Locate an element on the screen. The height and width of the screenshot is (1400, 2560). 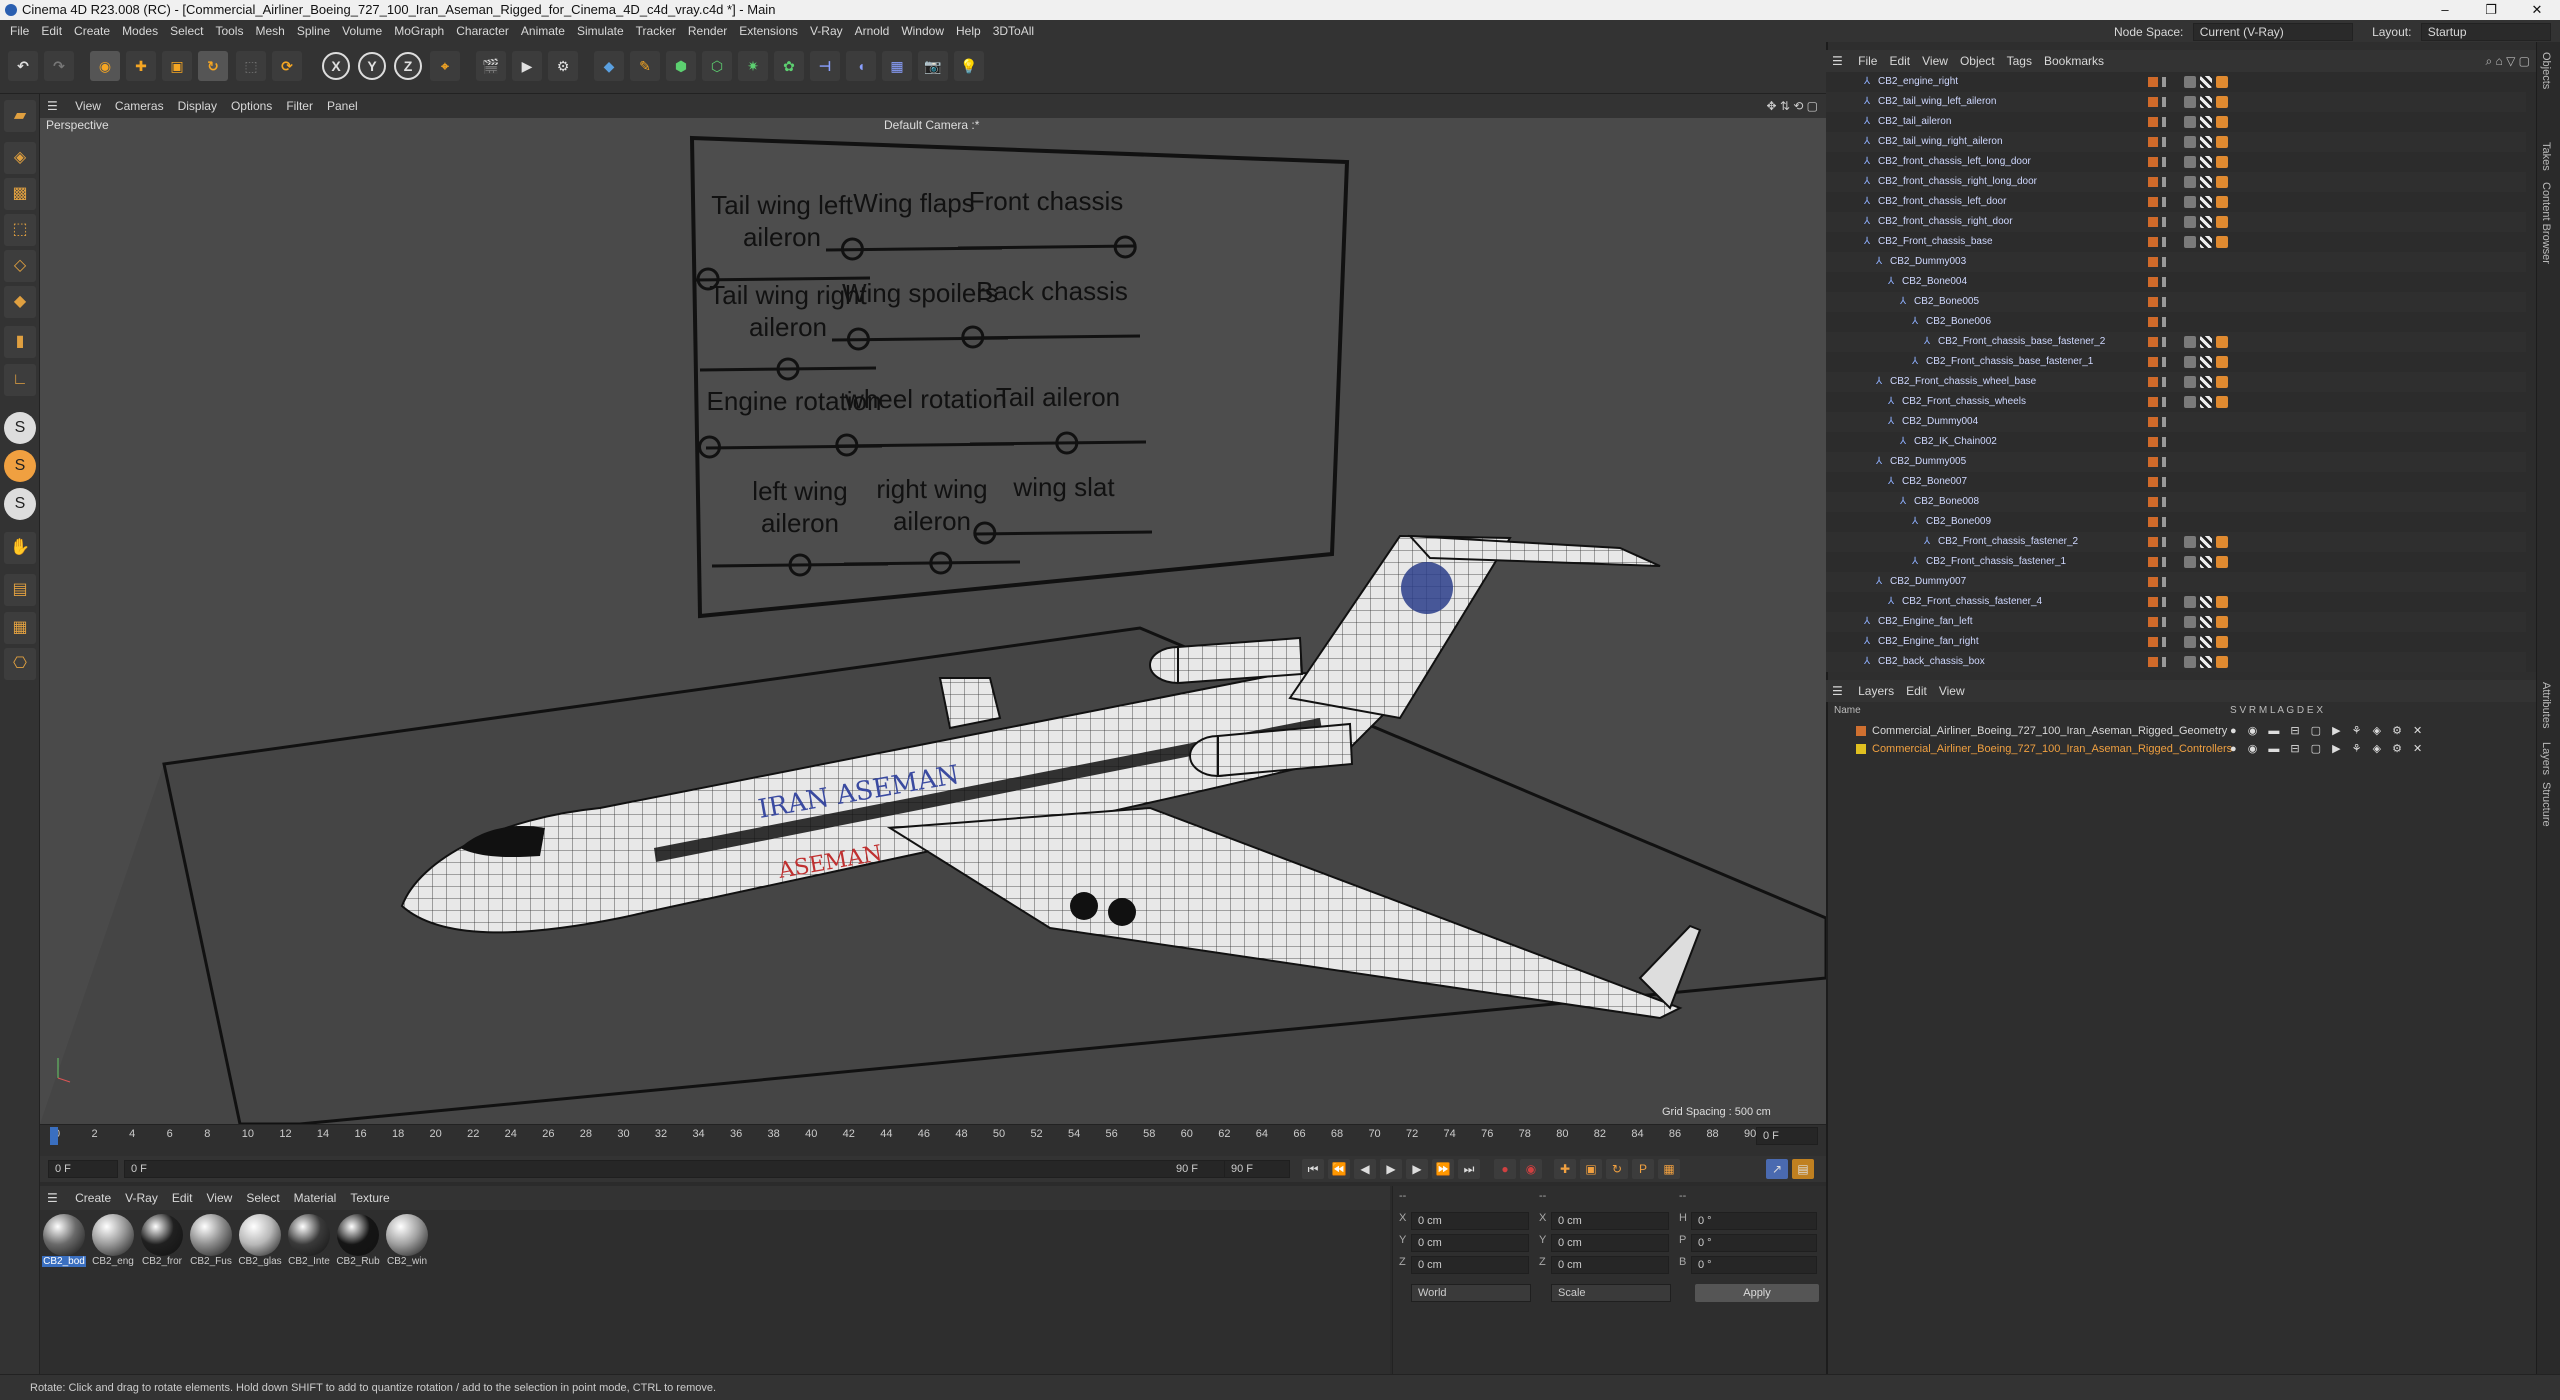
layer-menu-view: View is located at coordinates (1952, 691).